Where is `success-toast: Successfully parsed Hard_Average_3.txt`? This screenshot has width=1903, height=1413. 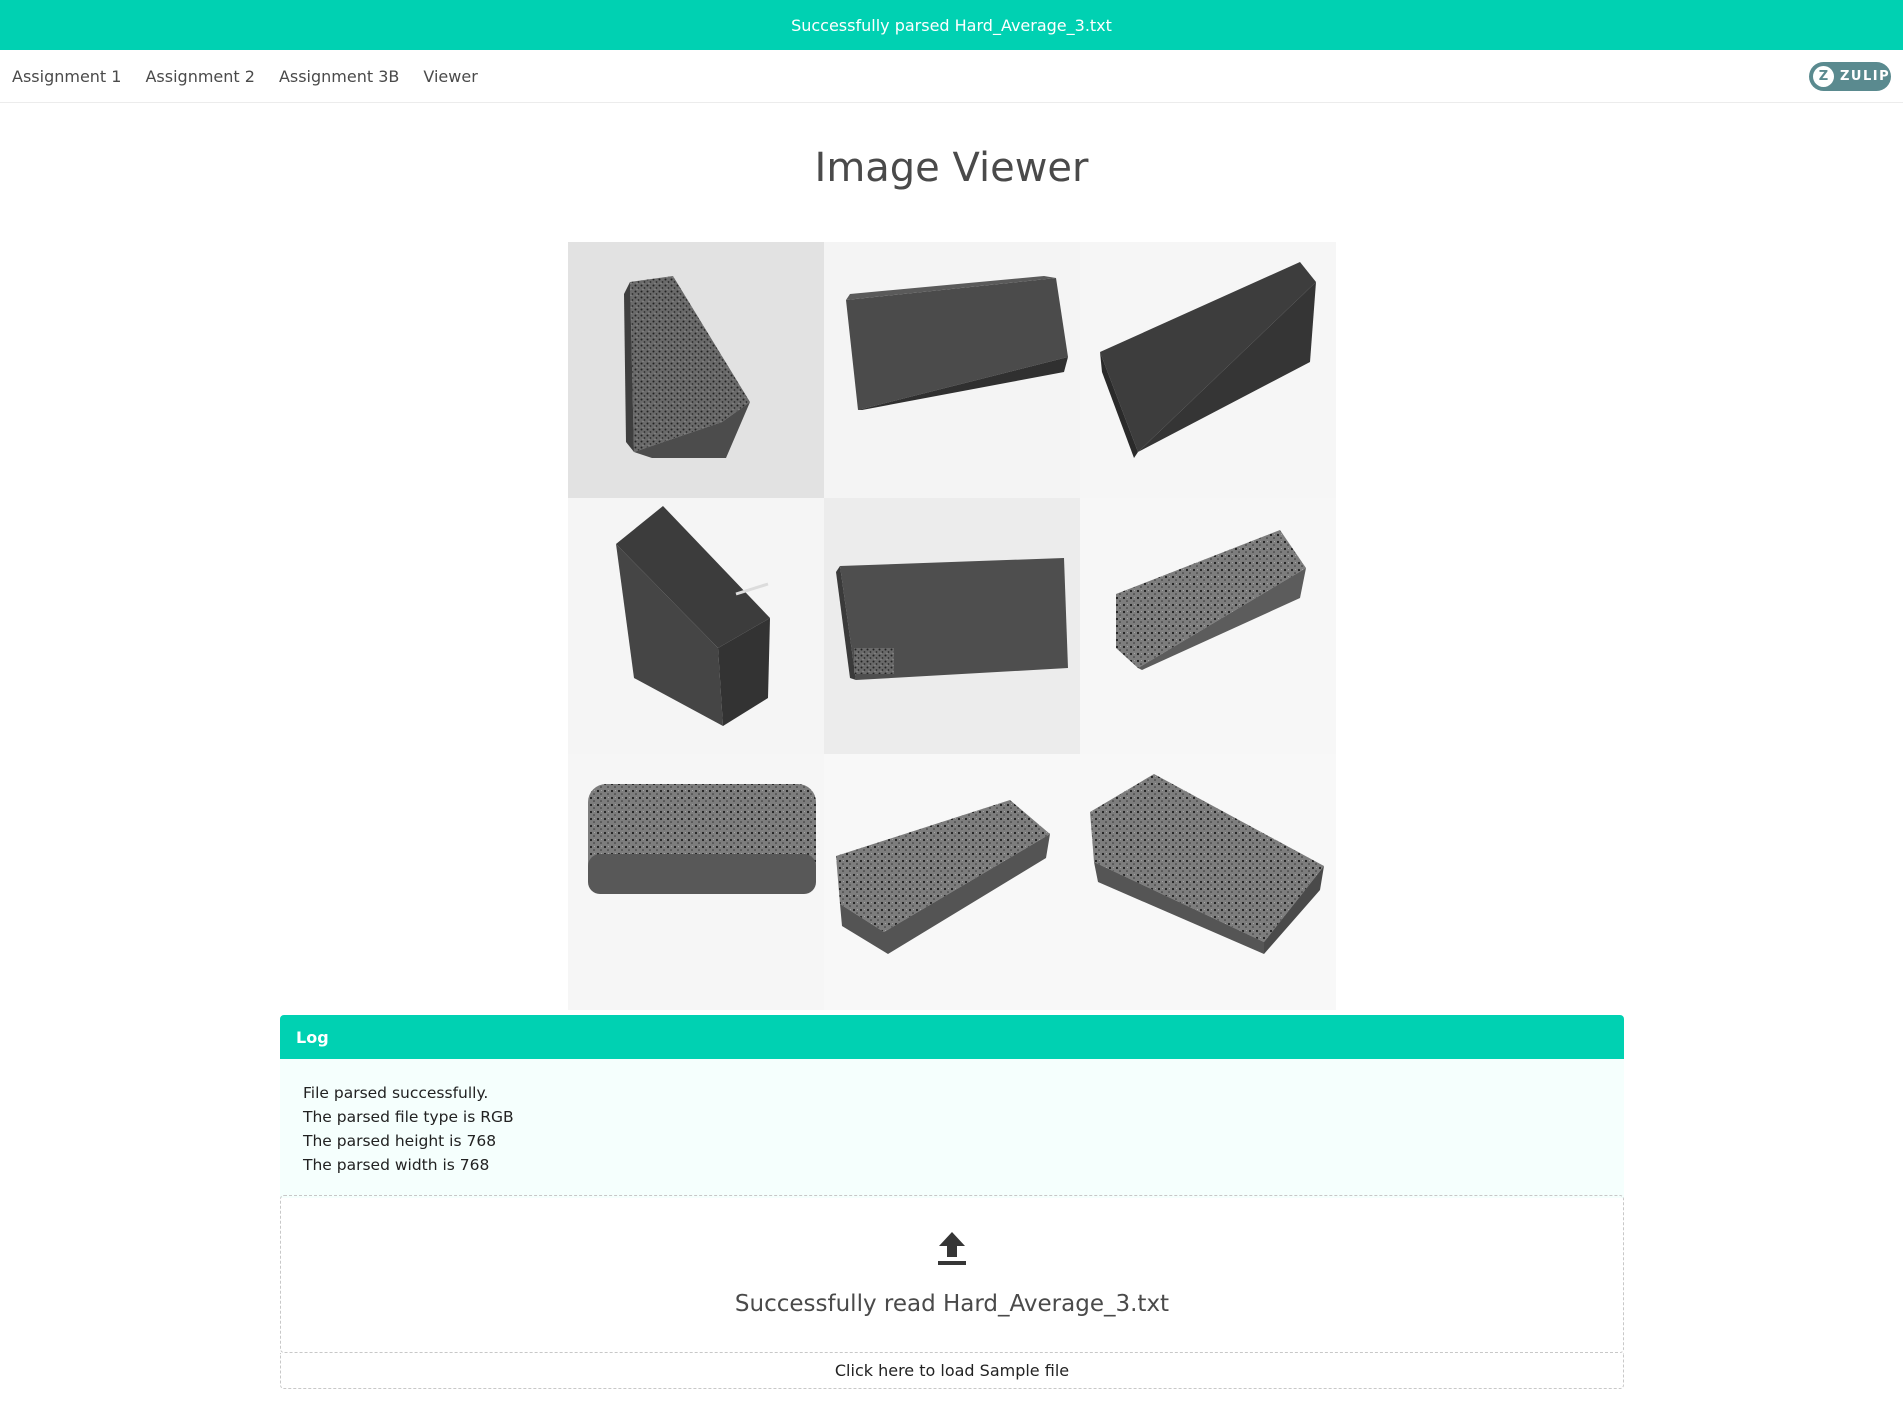
success-toast: Successfully parsed Hard_Average_3.txt is located at coordinates (951, 25).